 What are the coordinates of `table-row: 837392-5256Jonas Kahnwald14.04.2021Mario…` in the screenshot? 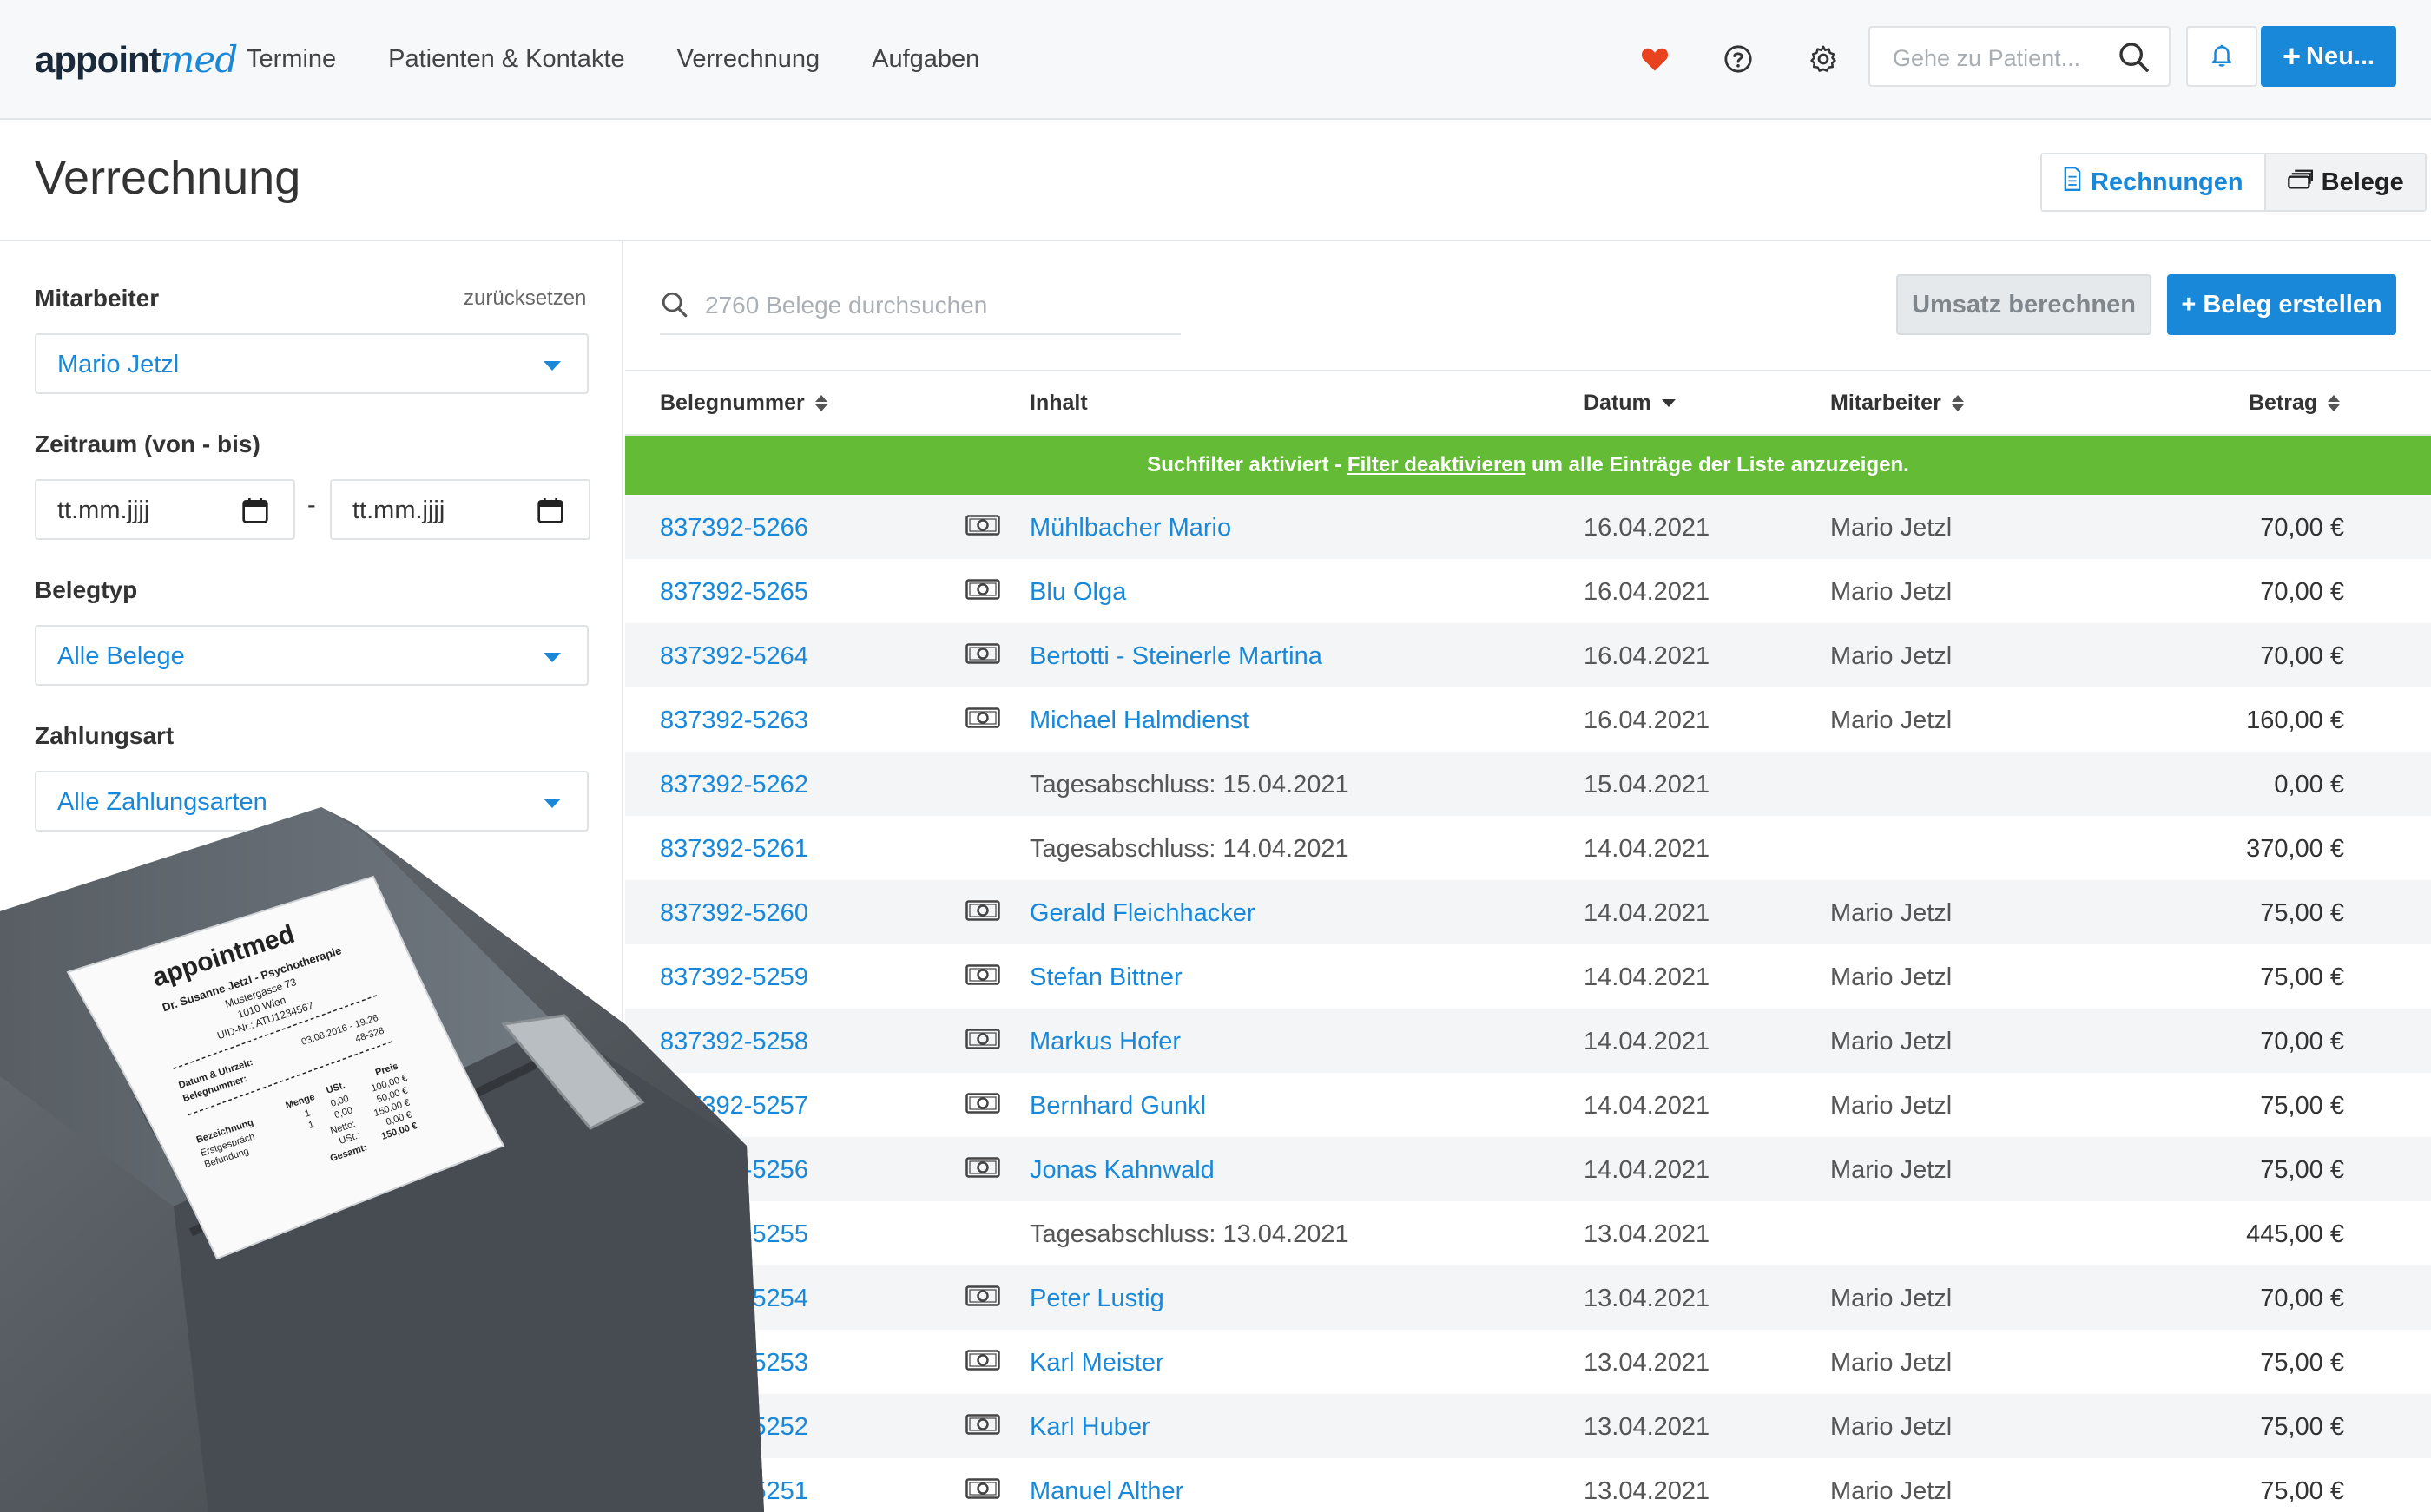 It's located at (1528, 1169).